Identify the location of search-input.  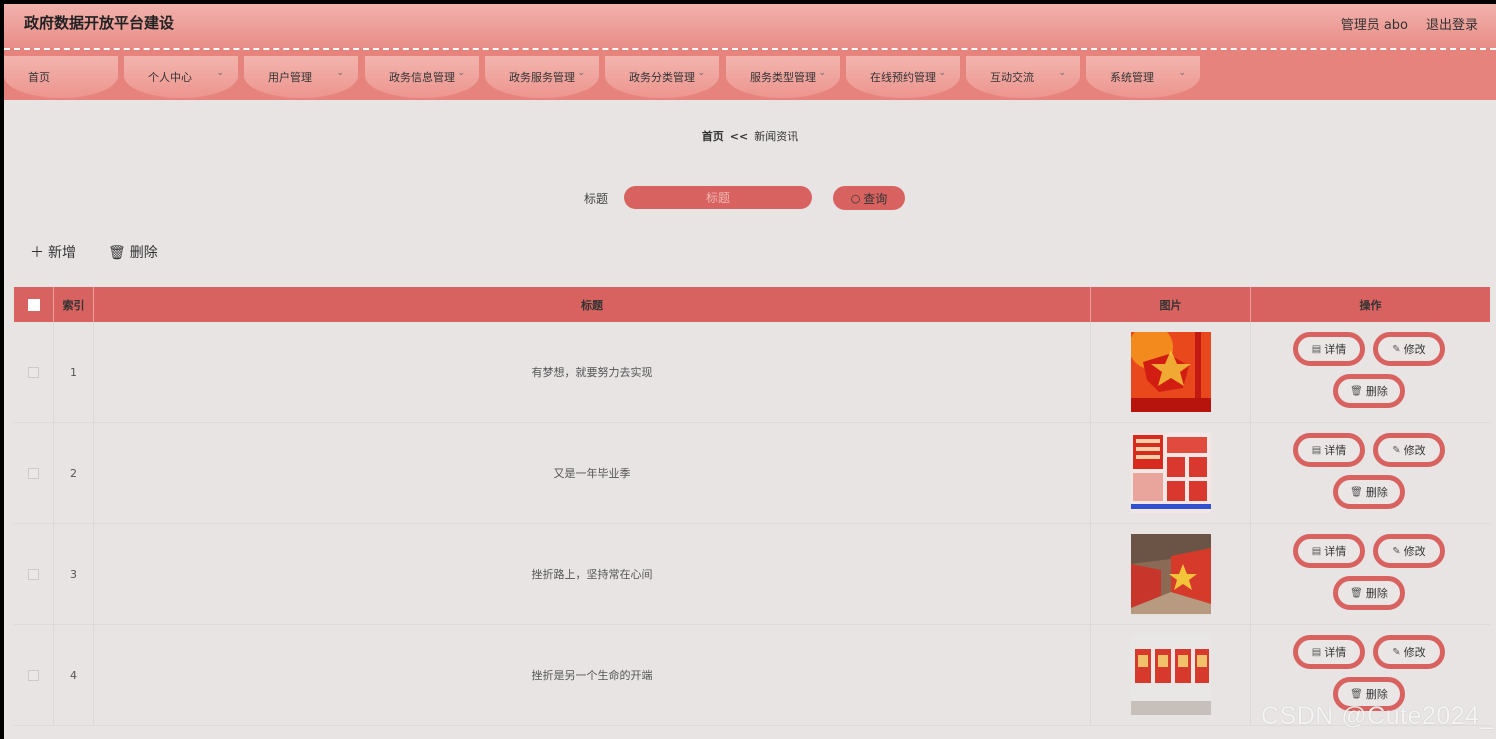
(718, 197).